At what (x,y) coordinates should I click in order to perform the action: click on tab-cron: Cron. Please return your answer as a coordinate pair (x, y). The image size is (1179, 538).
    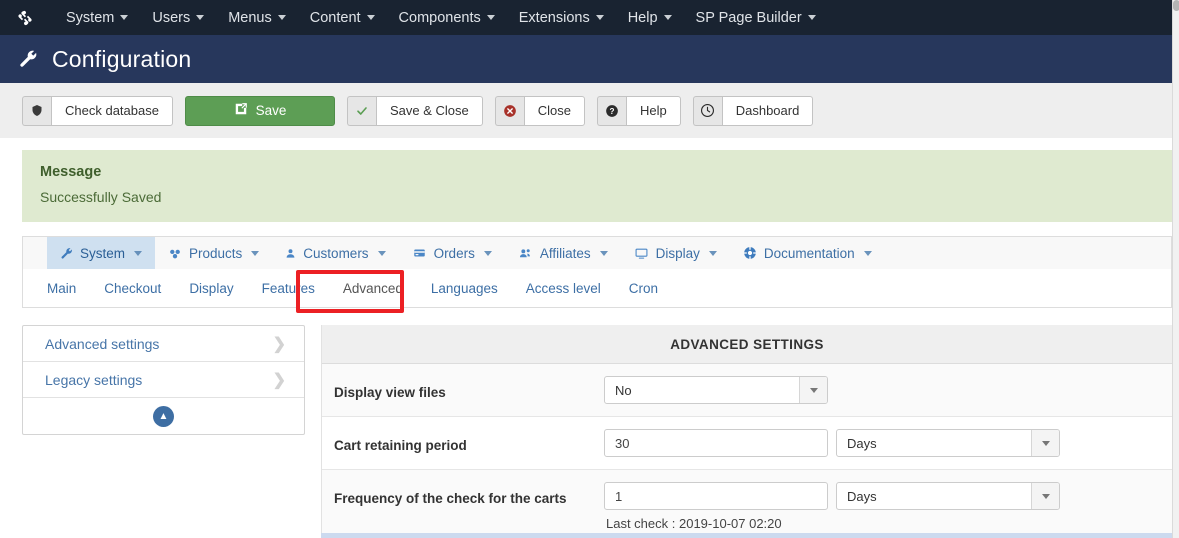
    Looking at the image, I should click on (643, 288).